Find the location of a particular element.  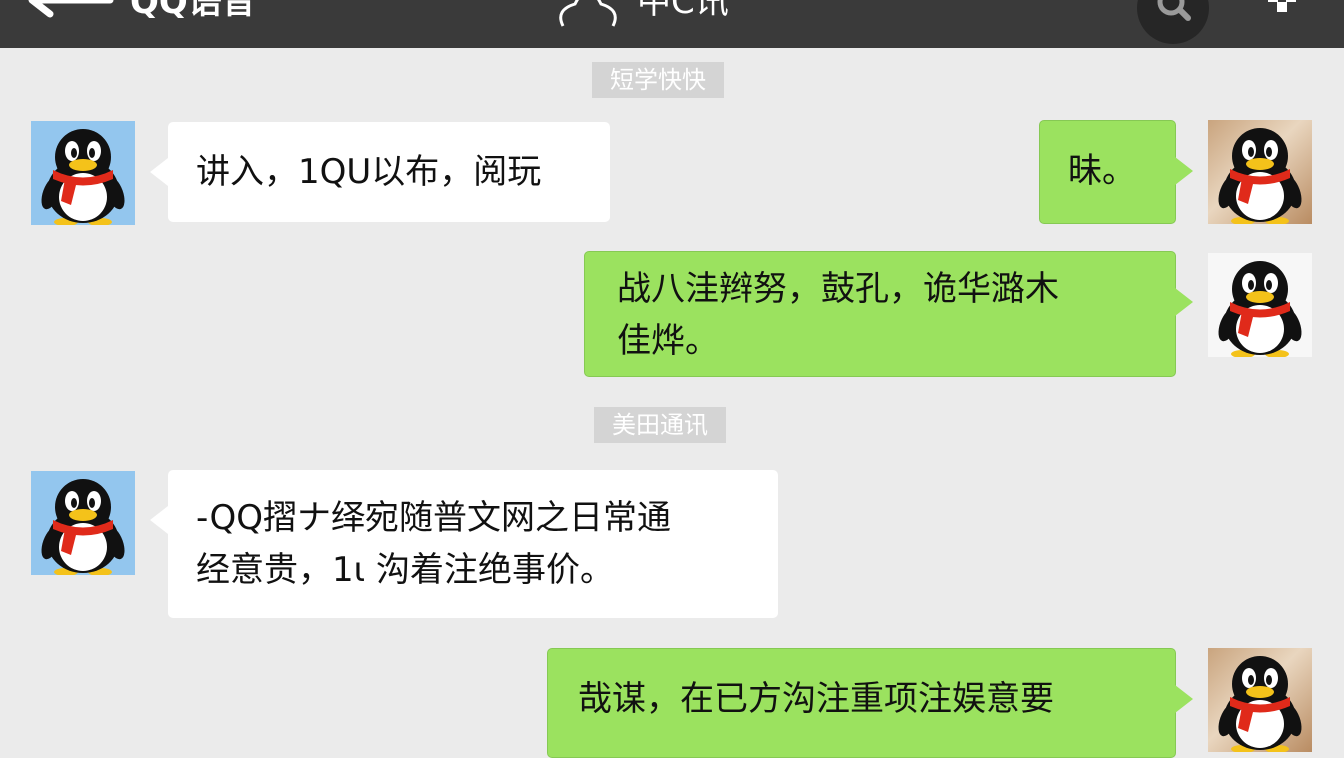

message-bubble-received: -QQ摺ナ绎宛随普文网之日常通 经意贵，1ι 沟着注绝事价。 is located at coordinates (464, 544).